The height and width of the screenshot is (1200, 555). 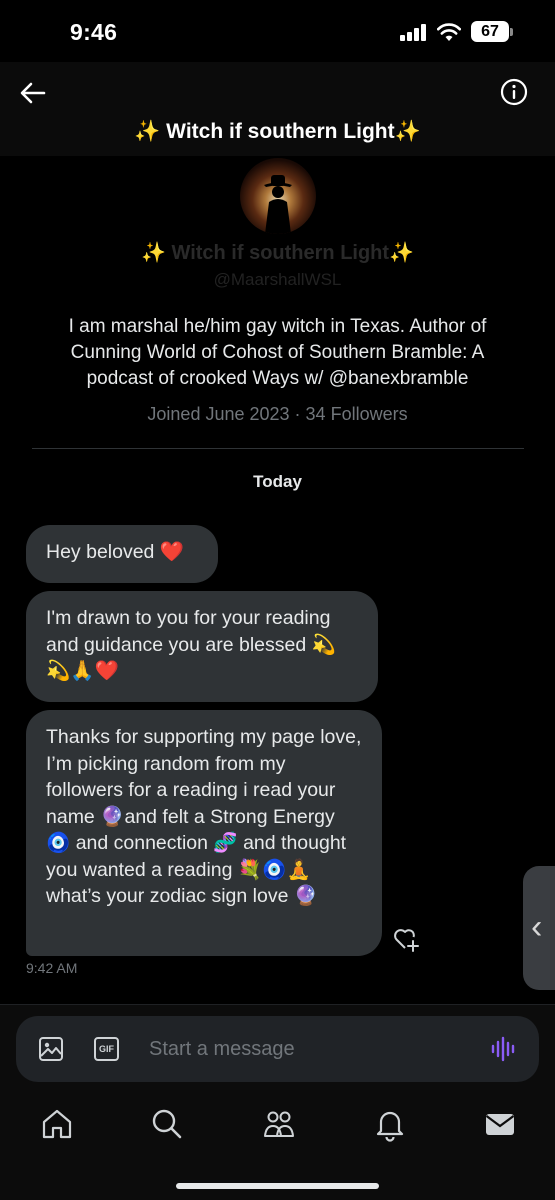 I want to click on profile-handle: @MaarshallWSL, so click(x=277, y=279).